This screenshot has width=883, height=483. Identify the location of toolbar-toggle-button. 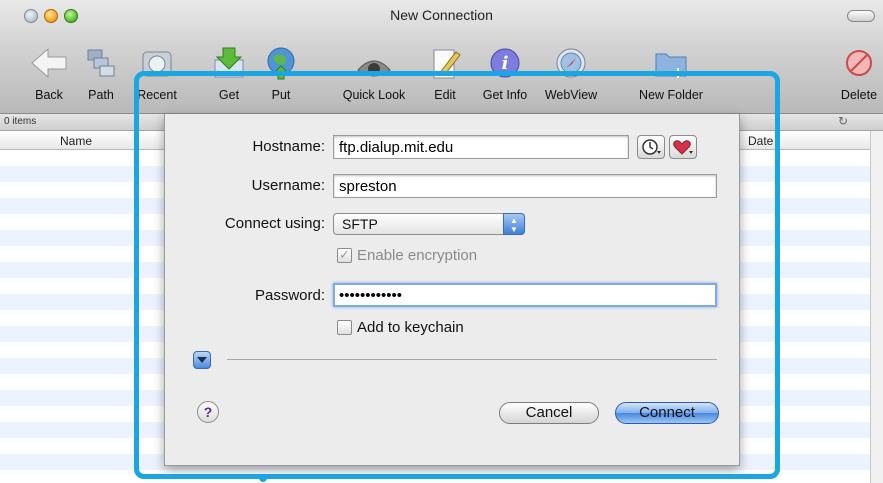
(861, 16).